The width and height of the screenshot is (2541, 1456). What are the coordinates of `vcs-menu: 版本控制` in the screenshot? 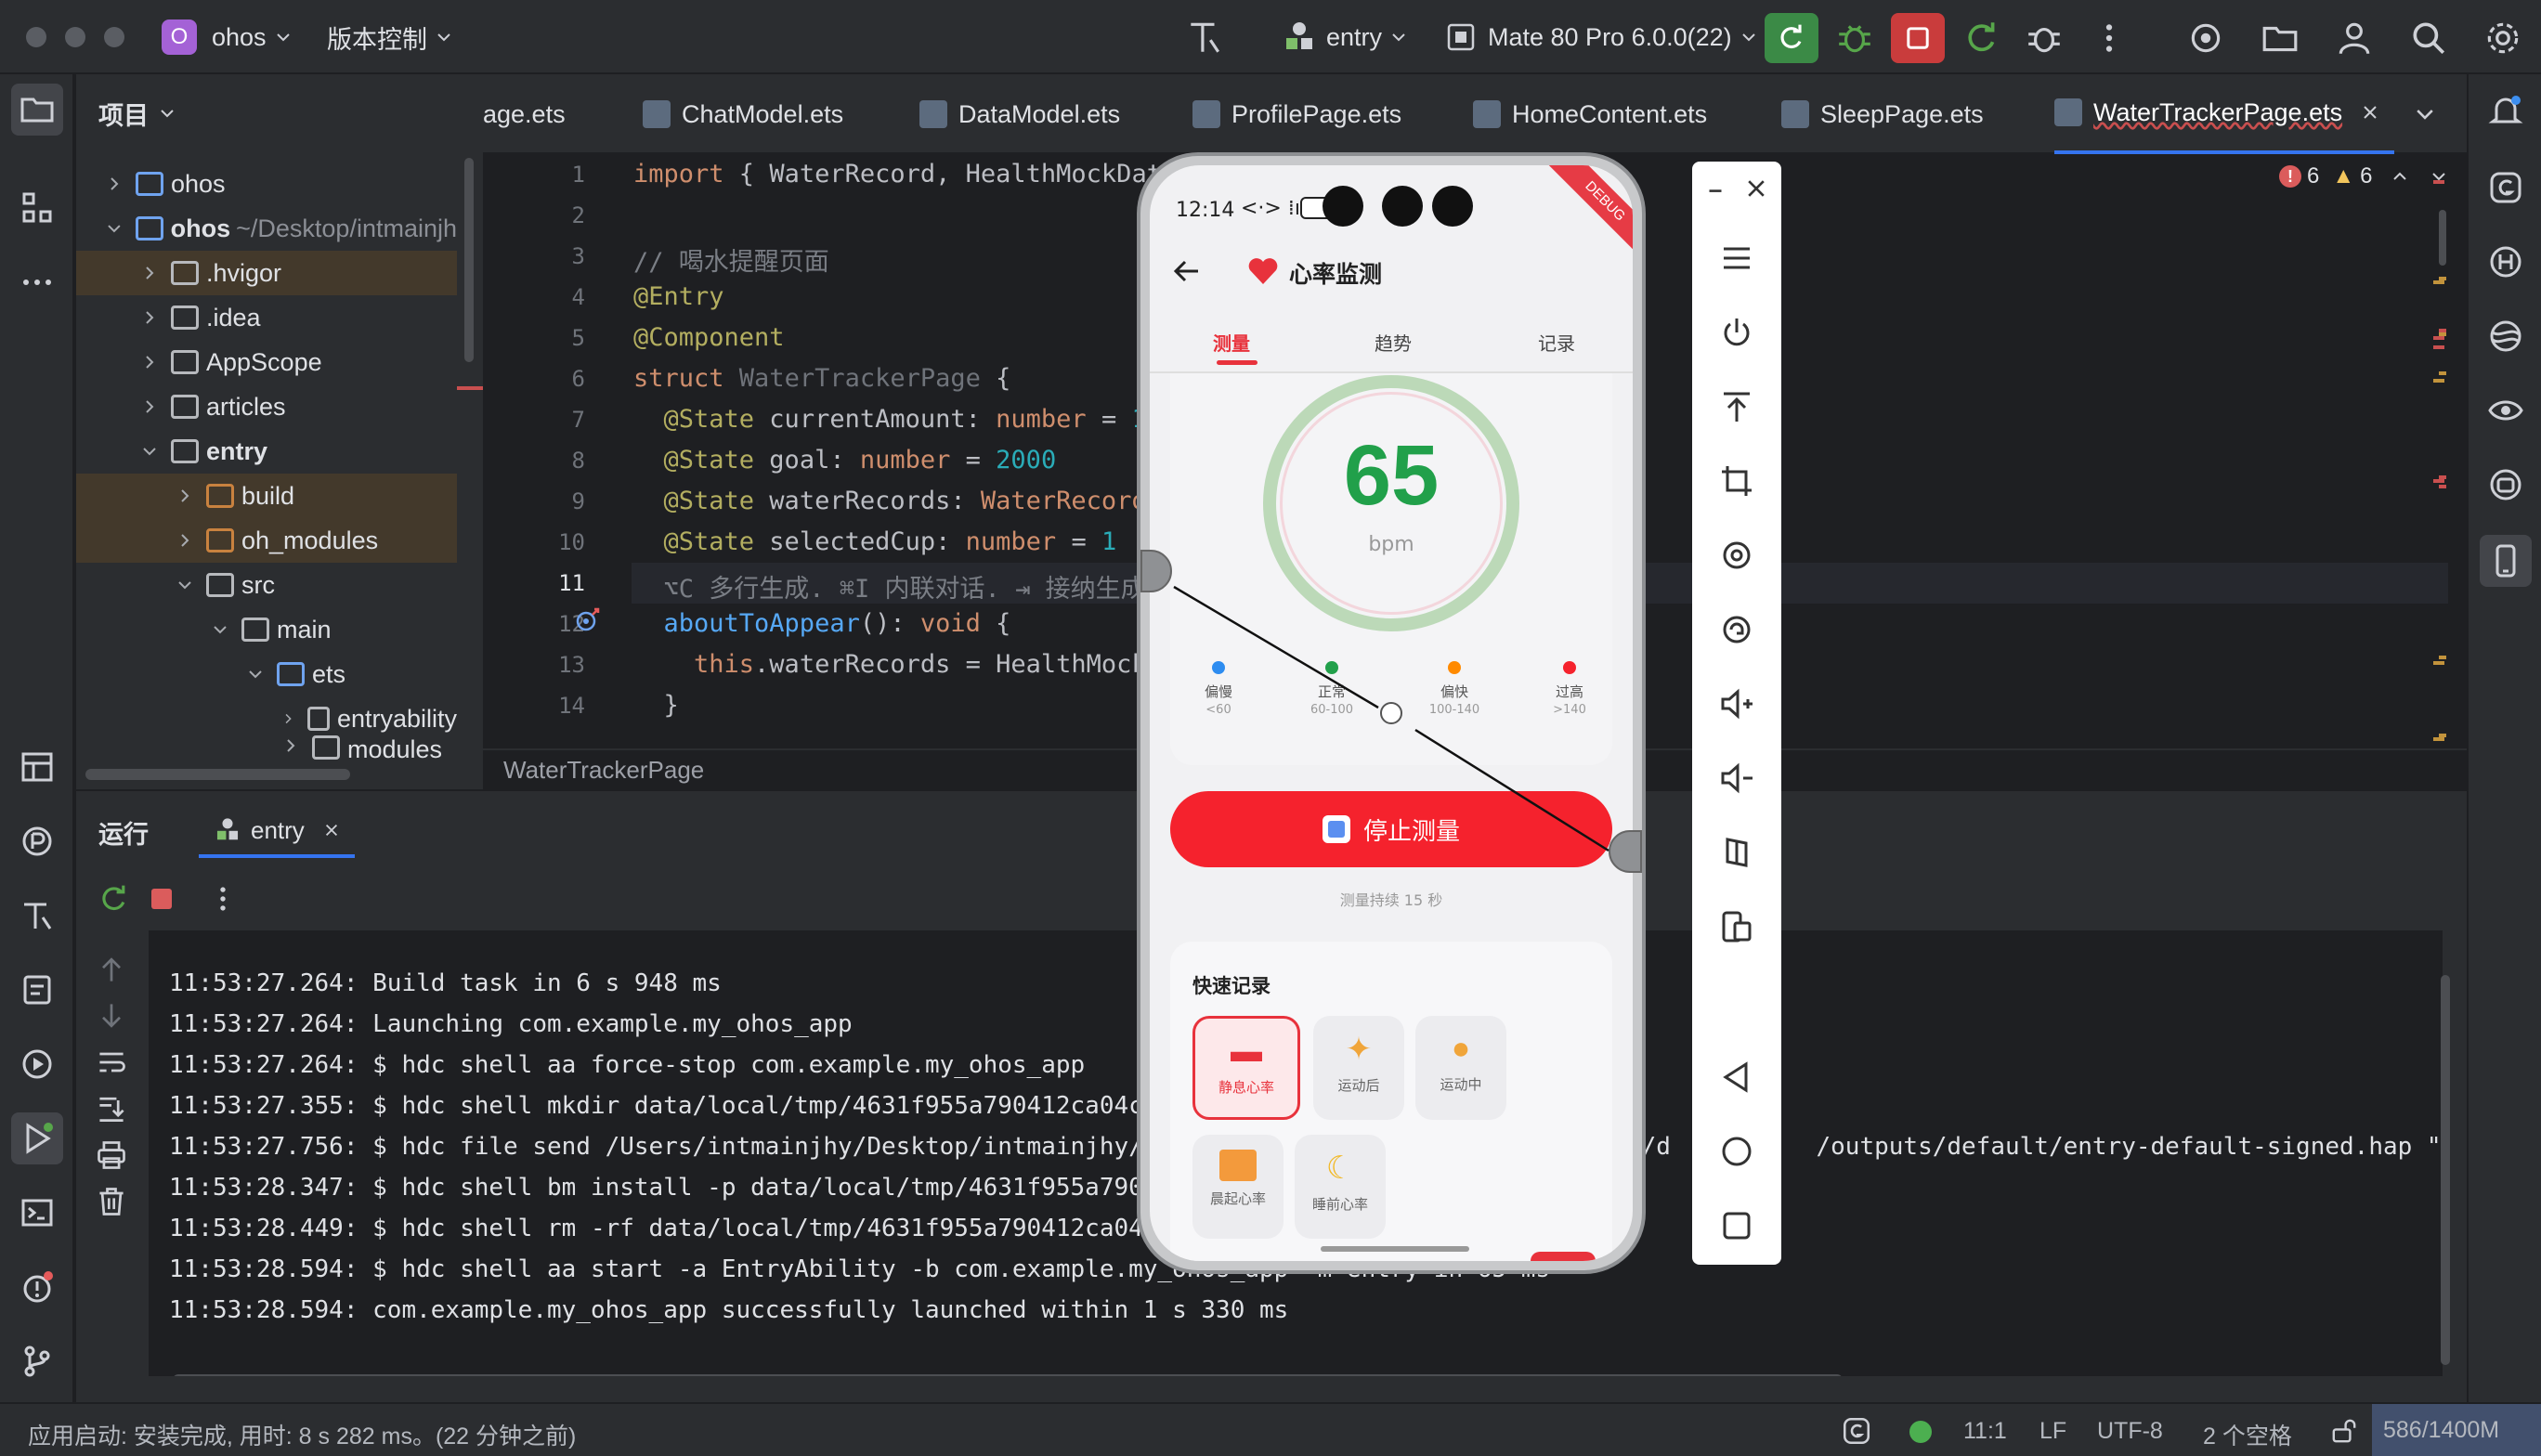 It's located at (390, 37).